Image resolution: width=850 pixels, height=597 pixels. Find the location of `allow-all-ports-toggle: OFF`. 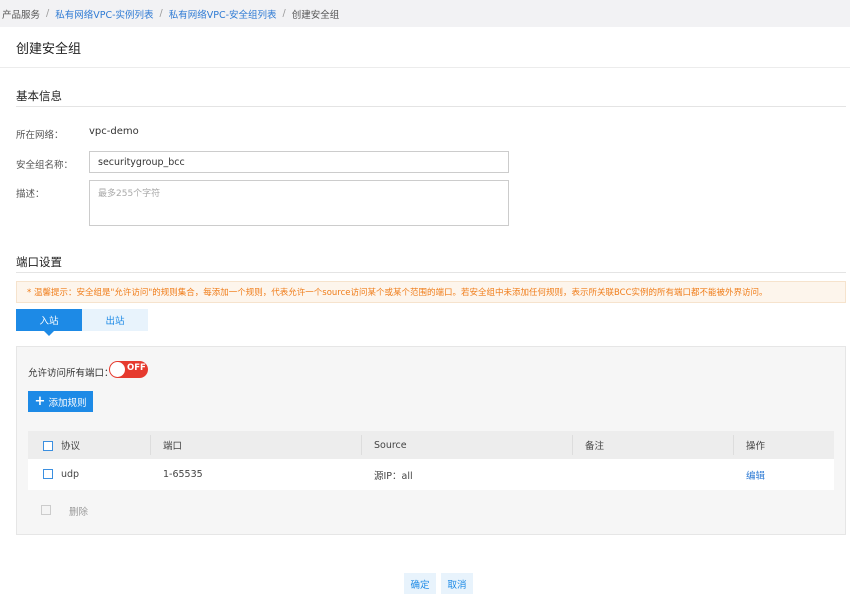

allow-all-ports-toggle: OFF is located at coordinates (128, 369).